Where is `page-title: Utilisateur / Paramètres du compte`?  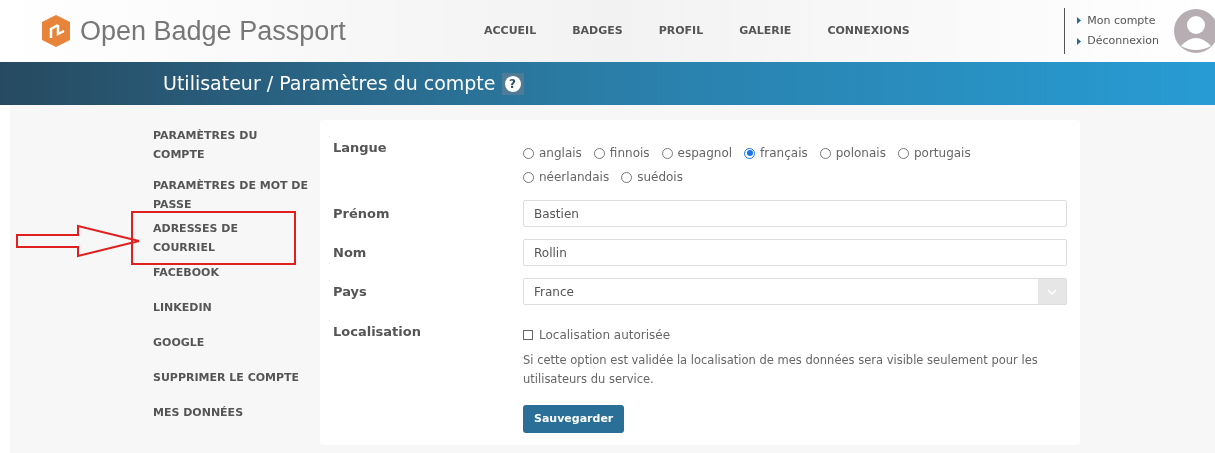
page-title: Utilisateur / Paramètres du compte is located at coordinates (329, 84).